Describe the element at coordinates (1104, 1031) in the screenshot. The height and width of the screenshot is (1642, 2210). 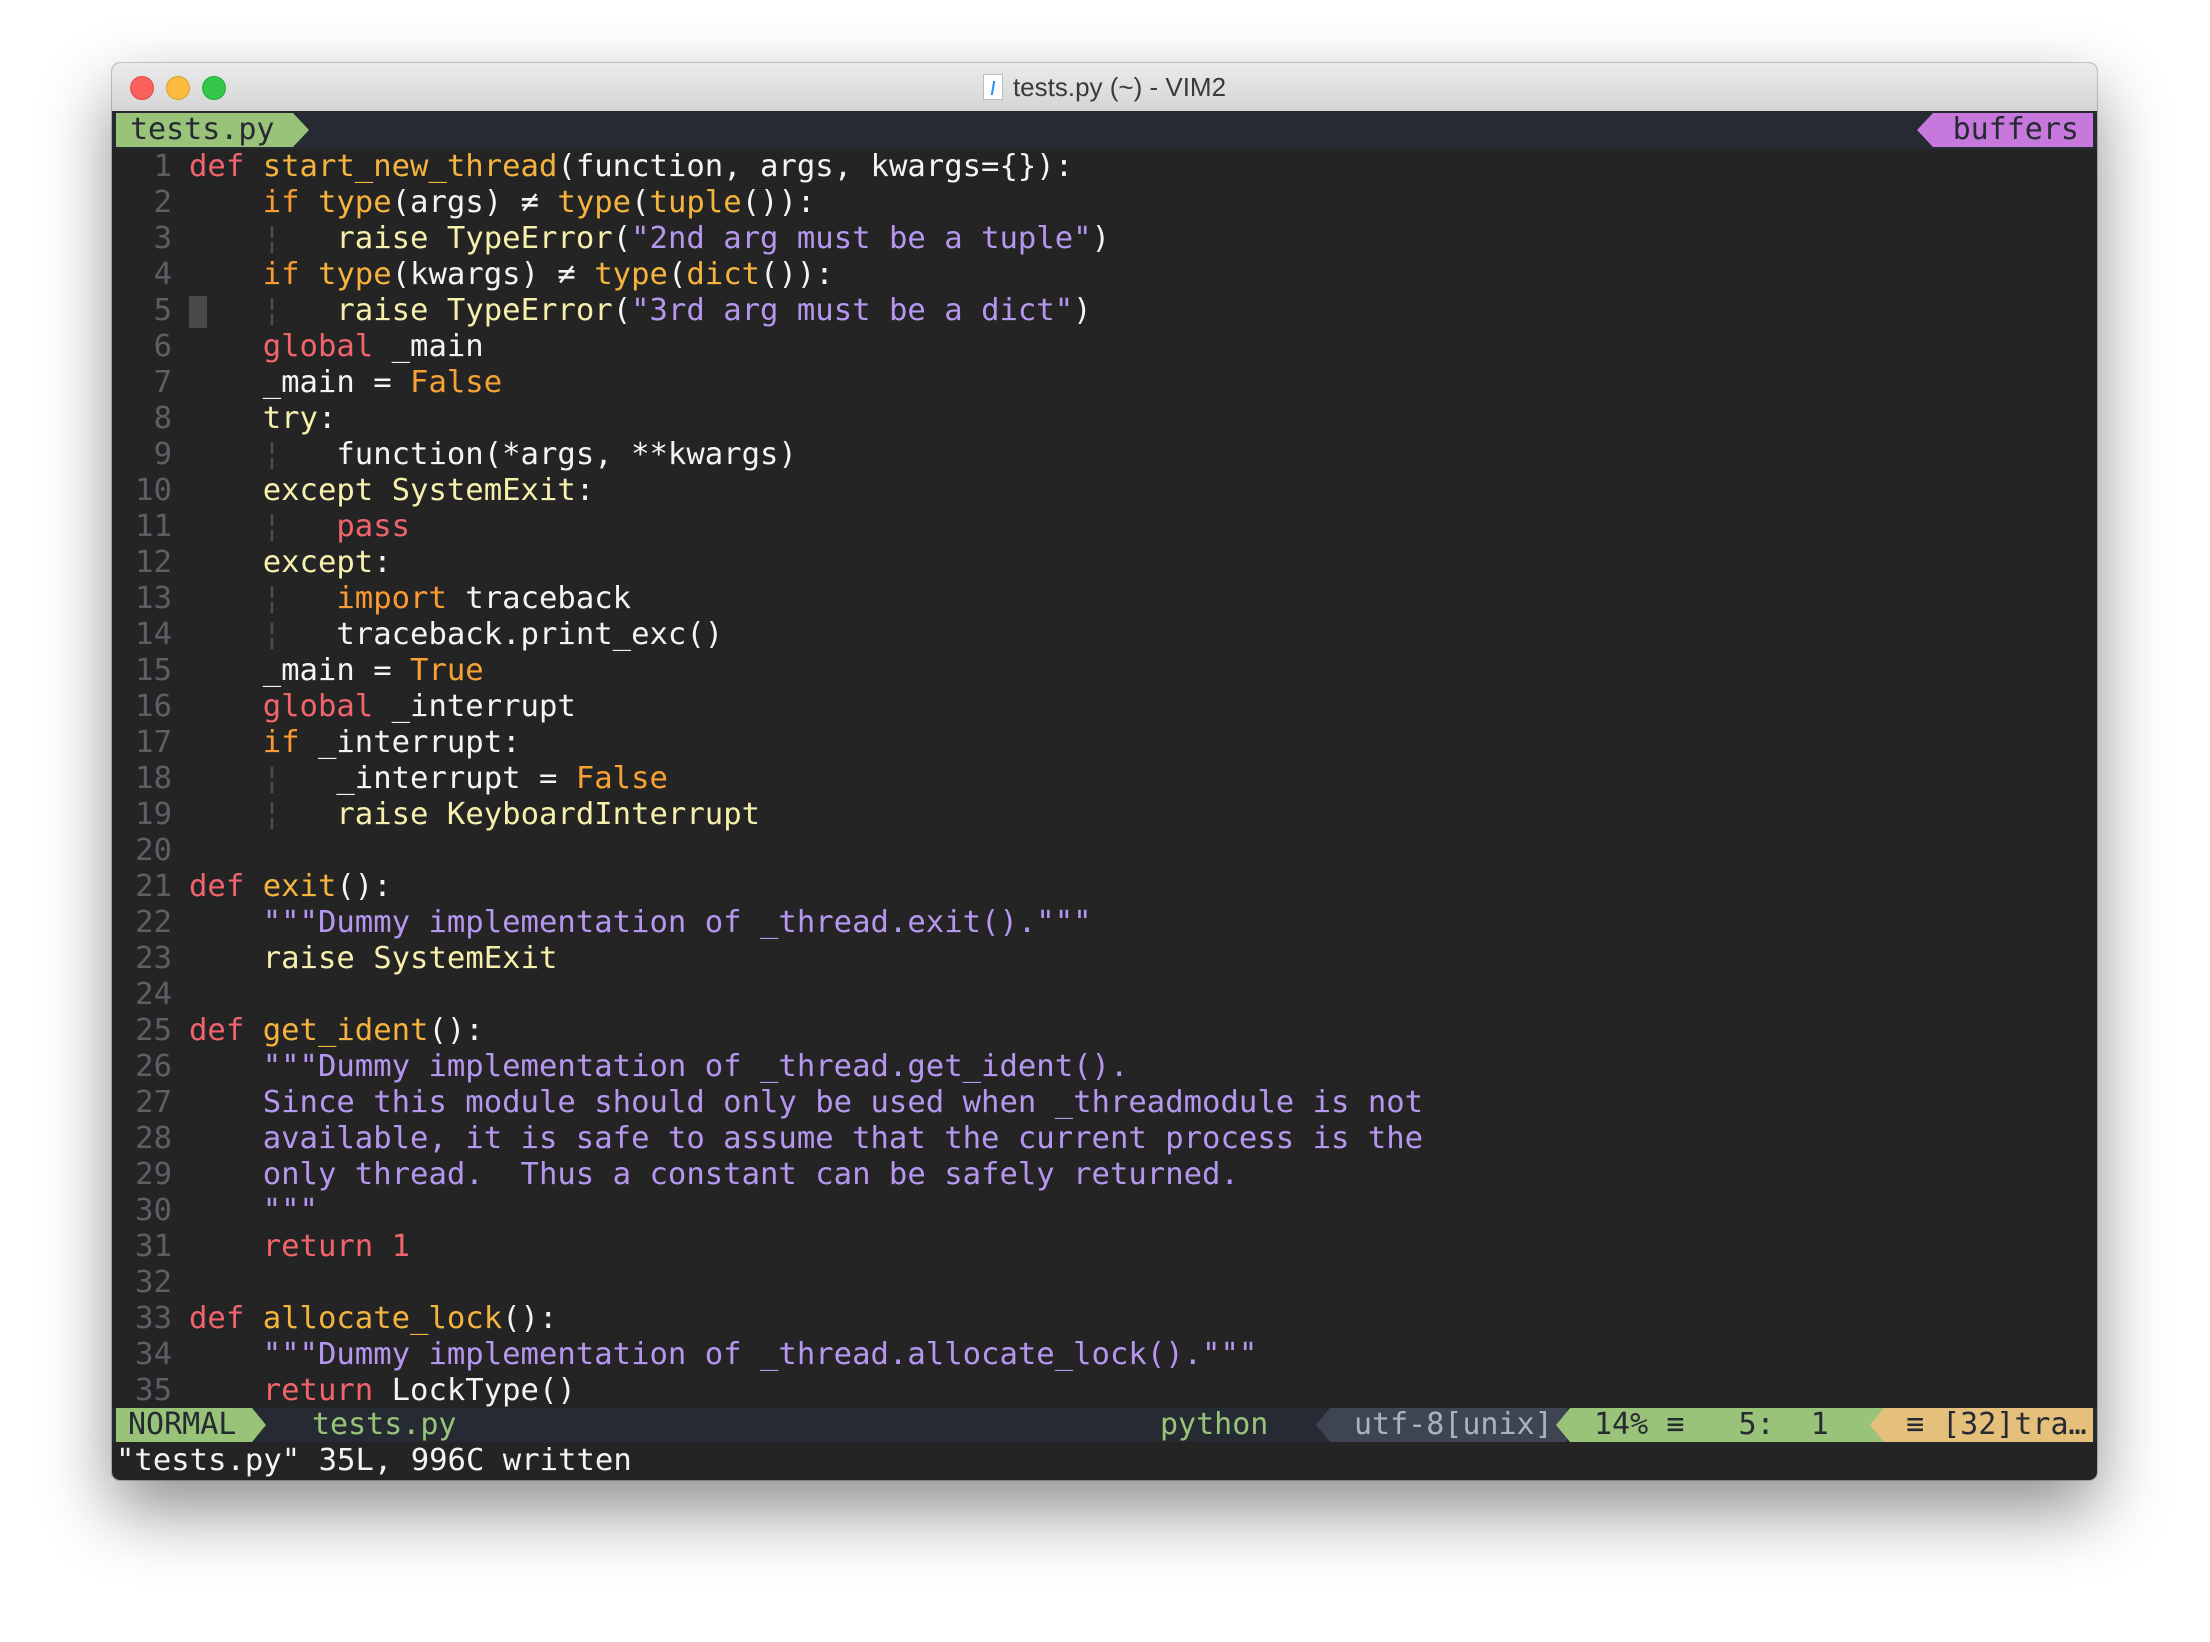
I see `code-line: 25 def get_ident():` at that location.